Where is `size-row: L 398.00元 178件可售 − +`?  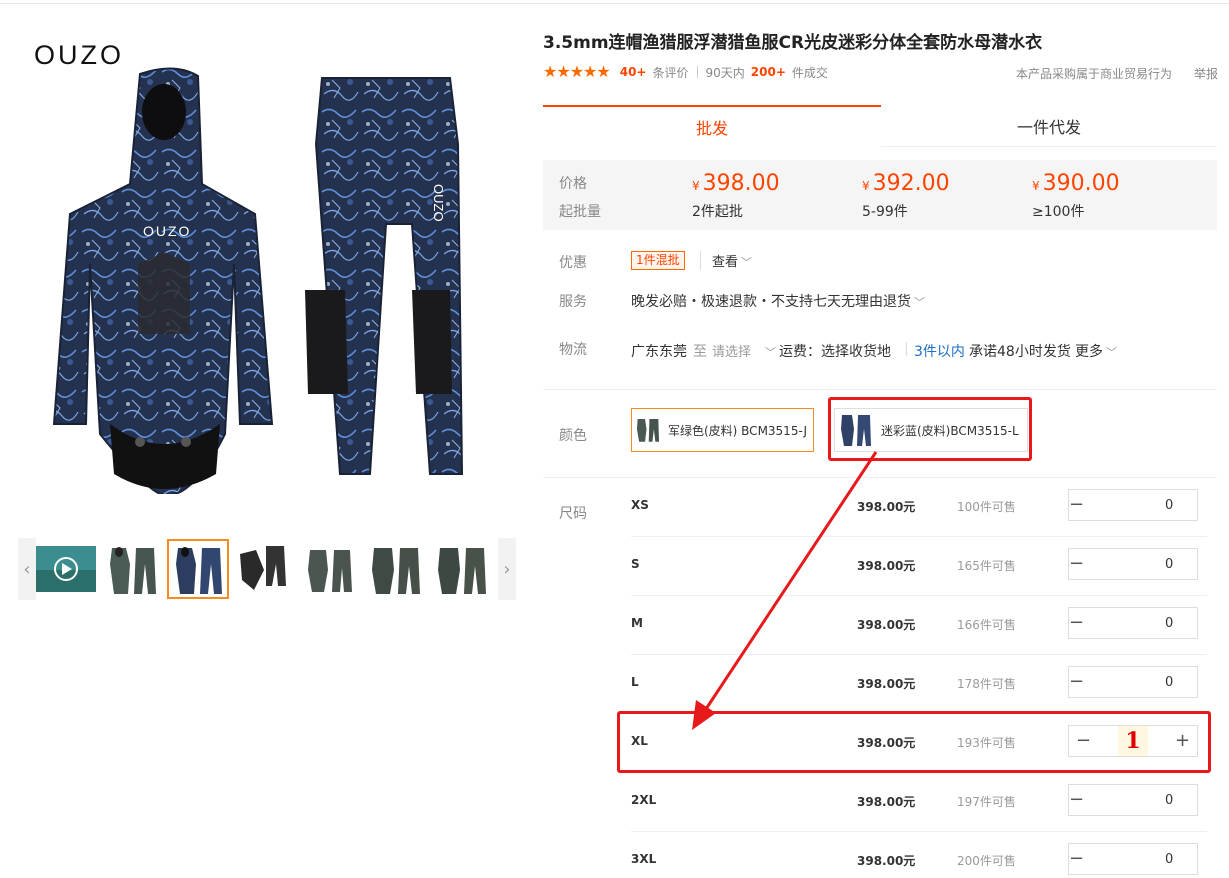 size-row: L 398.00元 178件可售 − + is located at coordinates (930, 684).